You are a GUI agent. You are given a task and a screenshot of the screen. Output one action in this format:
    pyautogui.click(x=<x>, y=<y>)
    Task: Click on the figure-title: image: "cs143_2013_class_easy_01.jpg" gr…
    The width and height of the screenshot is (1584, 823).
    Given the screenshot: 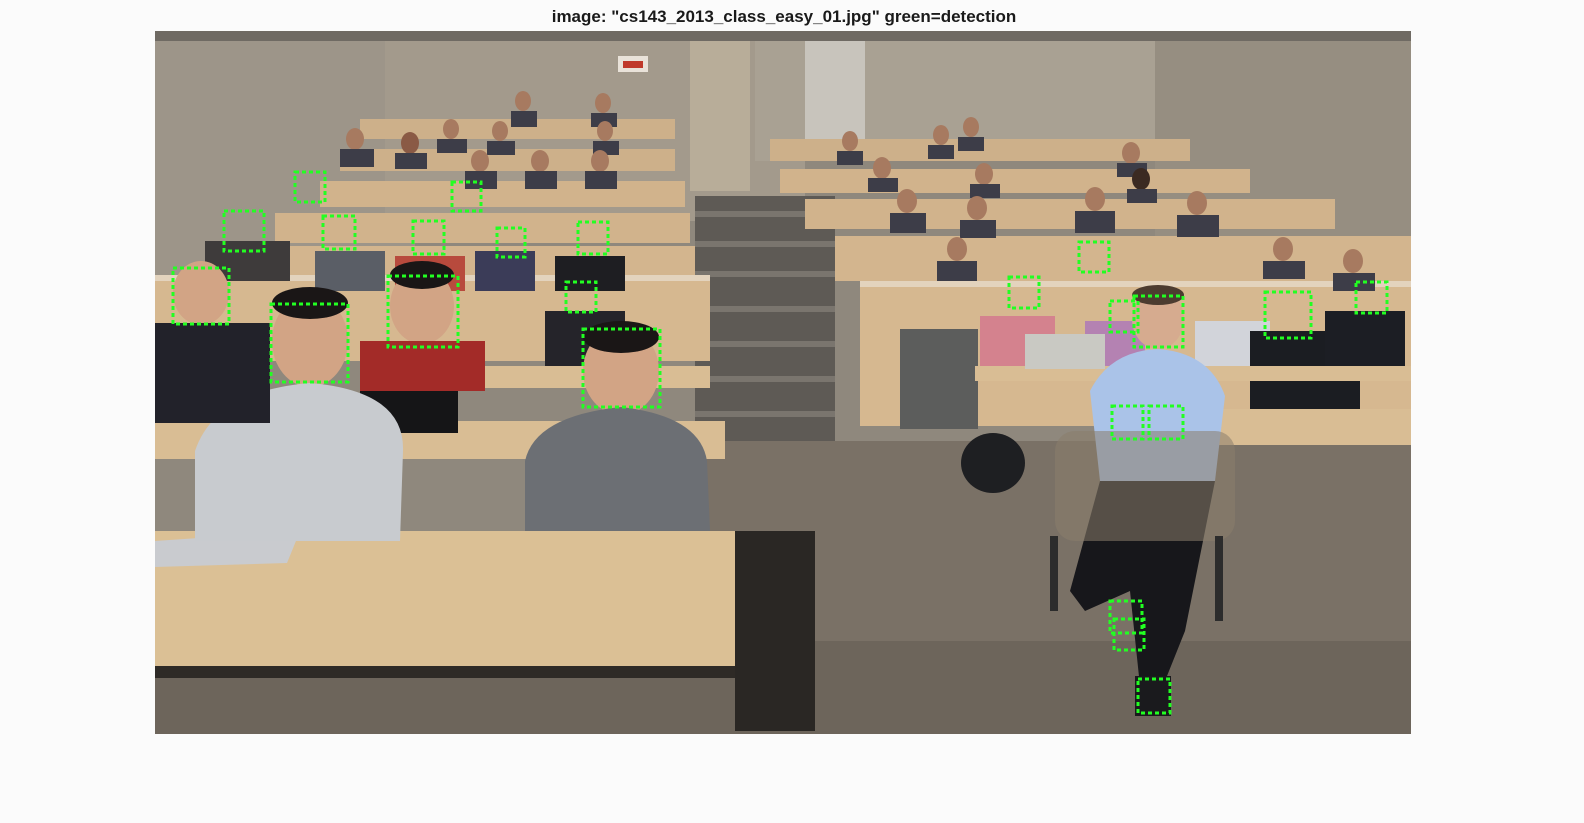 What is the action you would take?
    pyautogui.click(x=784, y=16)
    